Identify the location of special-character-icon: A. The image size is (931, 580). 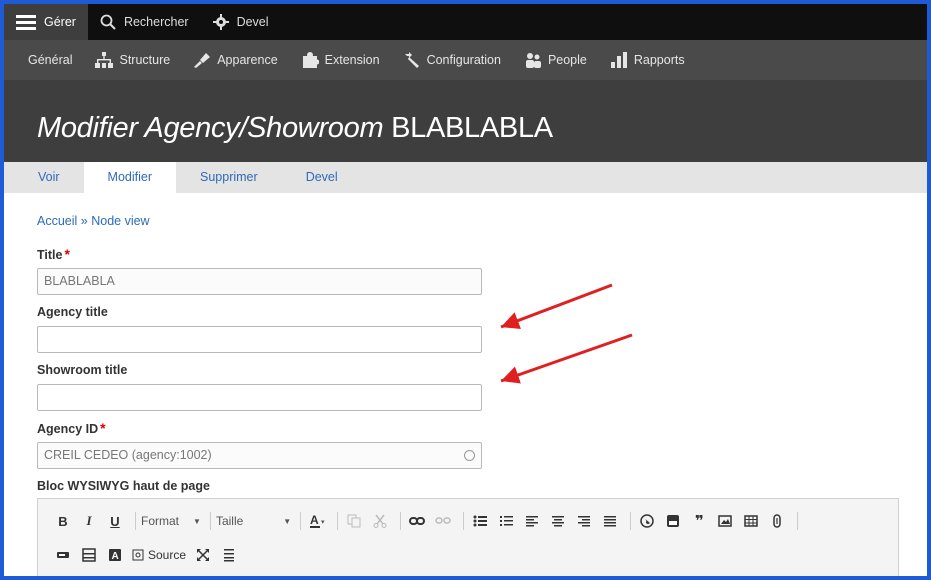
(115, 555).